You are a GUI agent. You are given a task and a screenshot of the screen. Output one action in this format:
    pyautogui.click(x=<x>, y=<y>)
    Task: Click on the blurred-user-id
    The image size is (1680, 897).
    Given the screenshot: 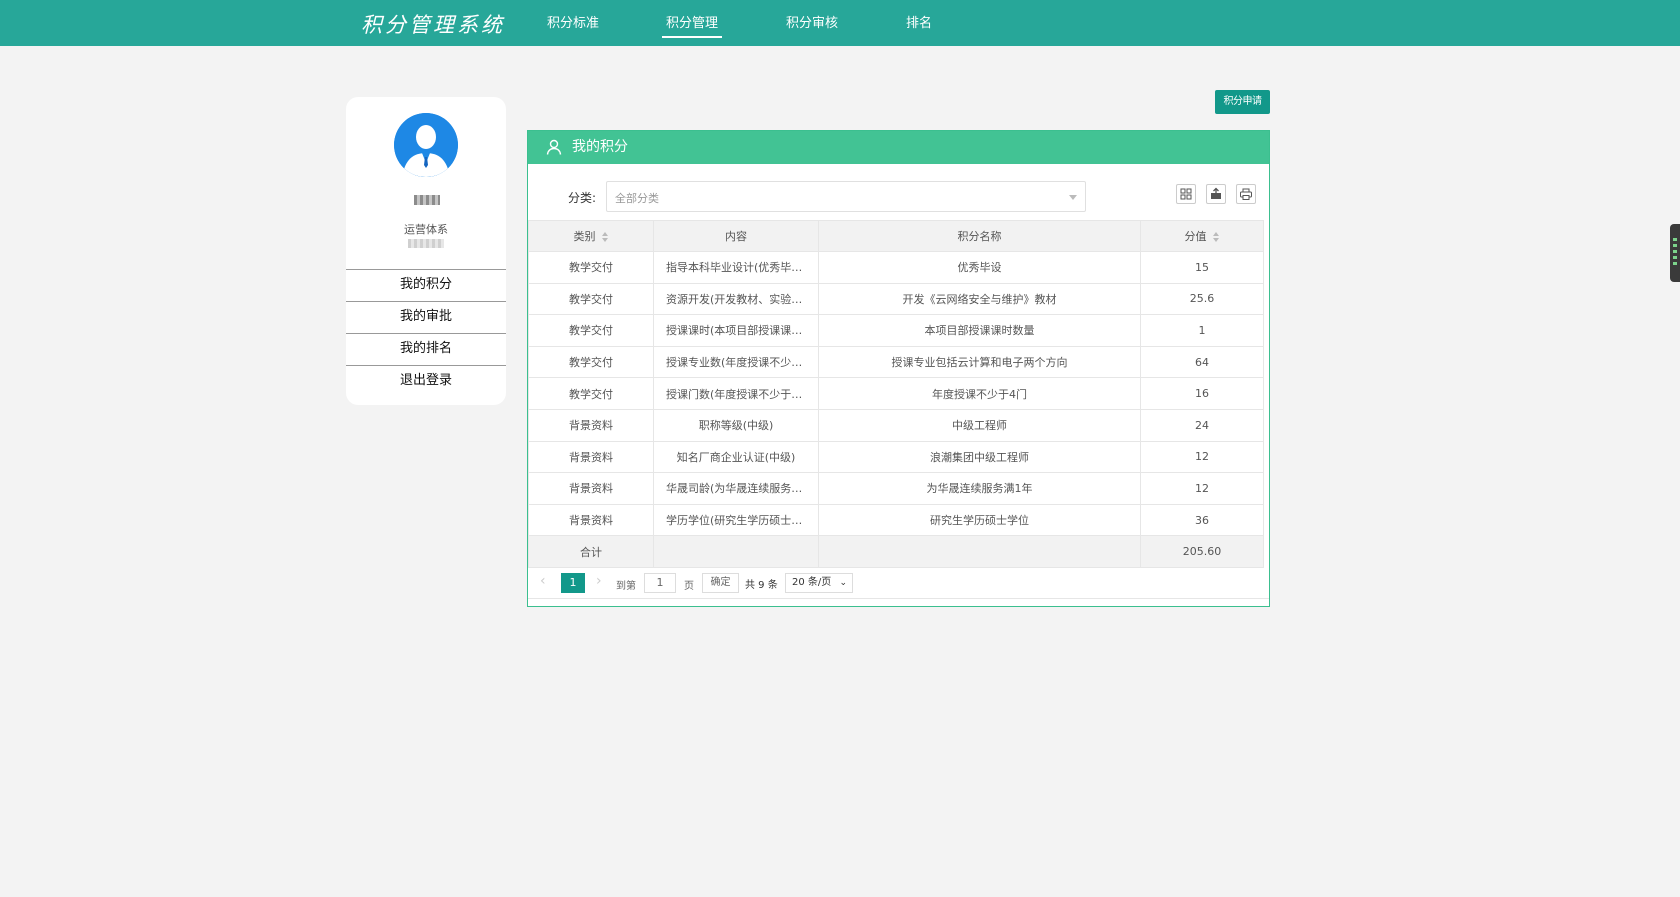 What is the action you would take?
    pyautogui.click(x=426, y=243)
    